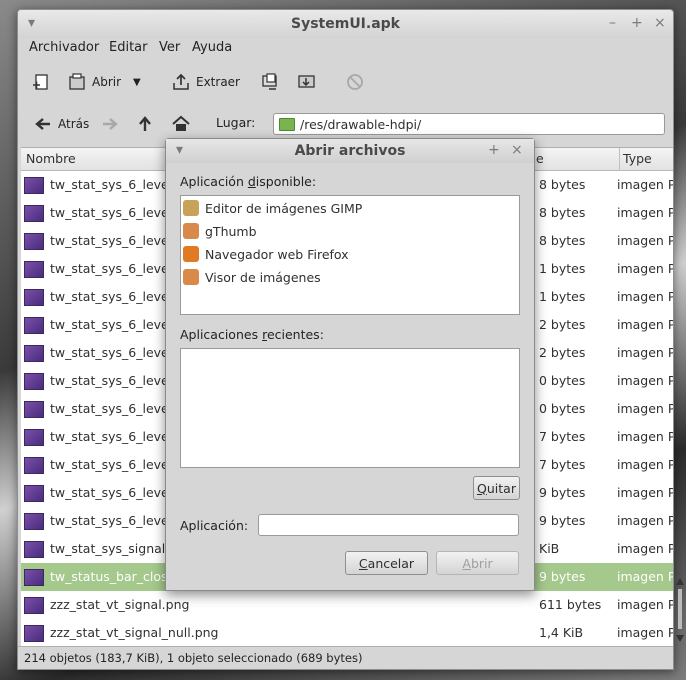 This screenshot has height=680, width=686. I want to click on file-name: zzz_stat_vt_signal_null.png, so click(134, 632).